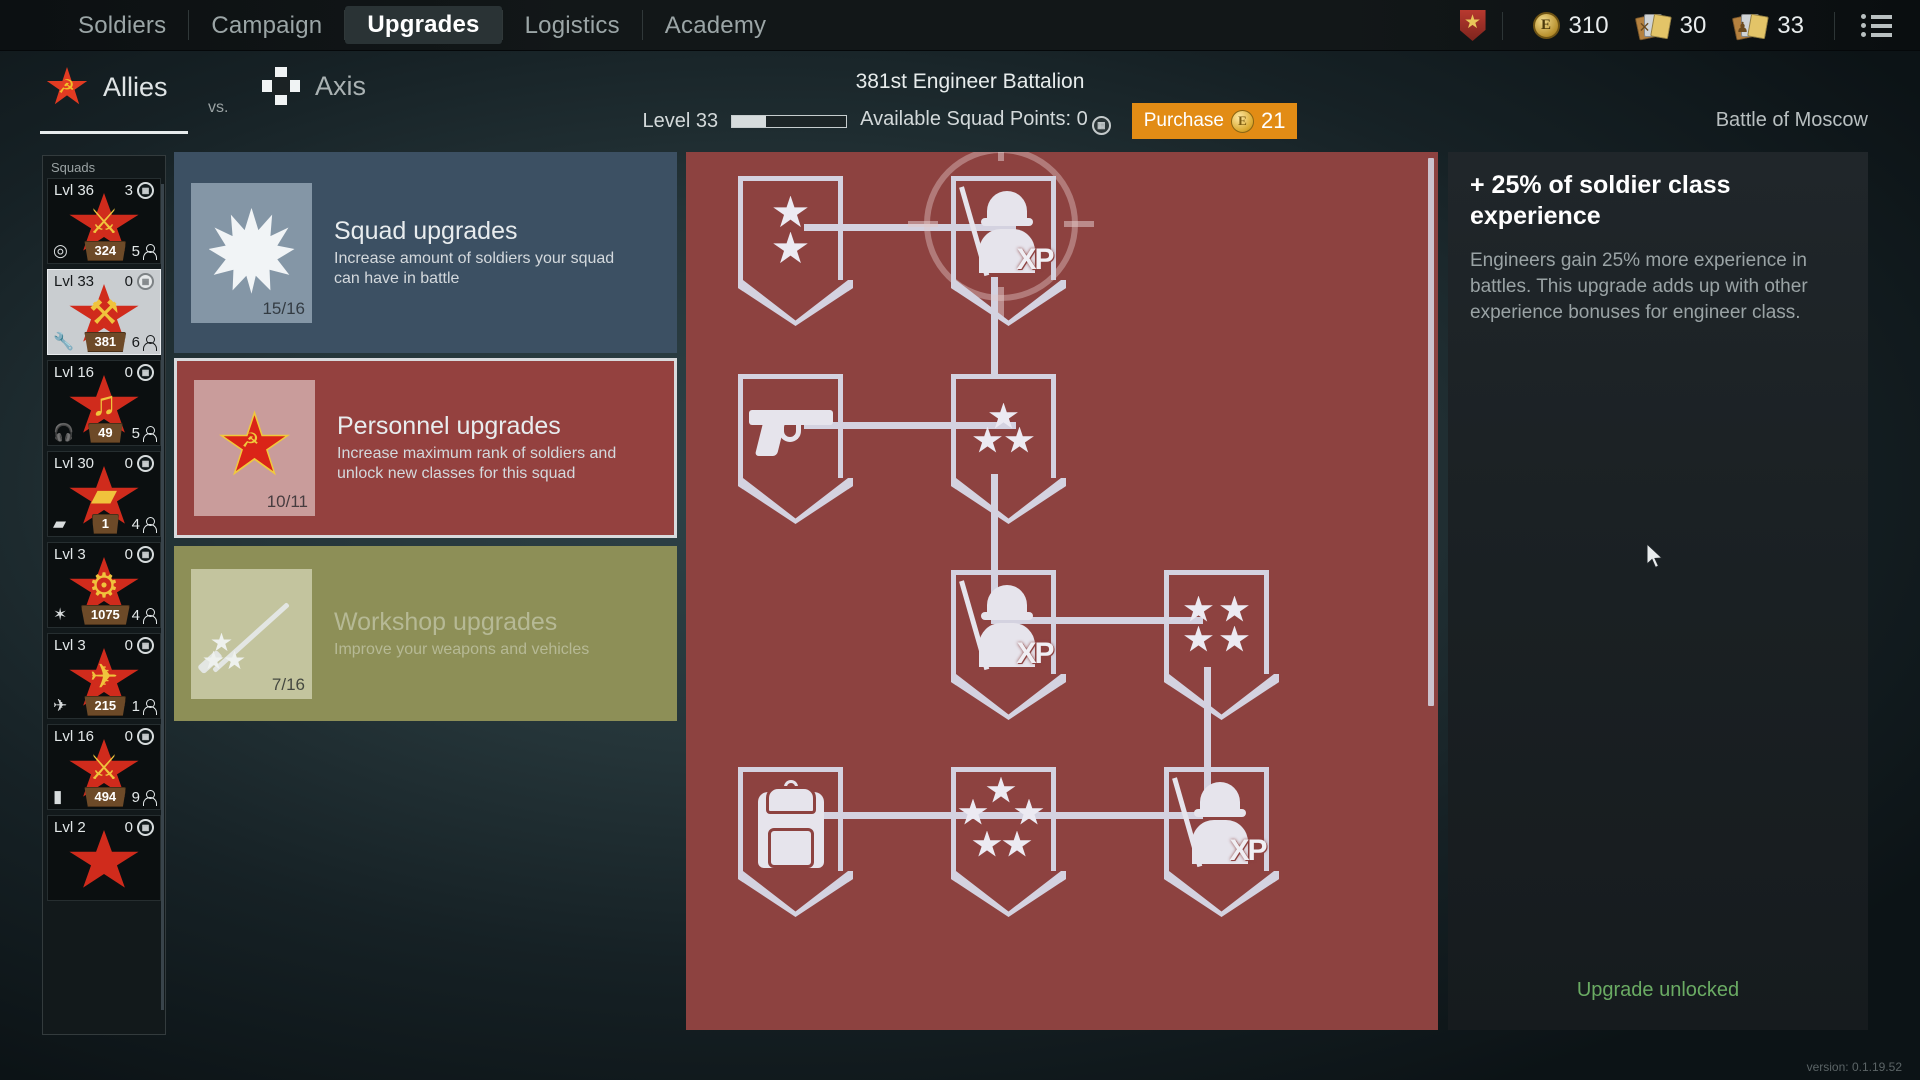  Describe the element at coordinates (1672, 26) in the screenshot. I see `currency-weapon-cards: ✕ 30` at that location.